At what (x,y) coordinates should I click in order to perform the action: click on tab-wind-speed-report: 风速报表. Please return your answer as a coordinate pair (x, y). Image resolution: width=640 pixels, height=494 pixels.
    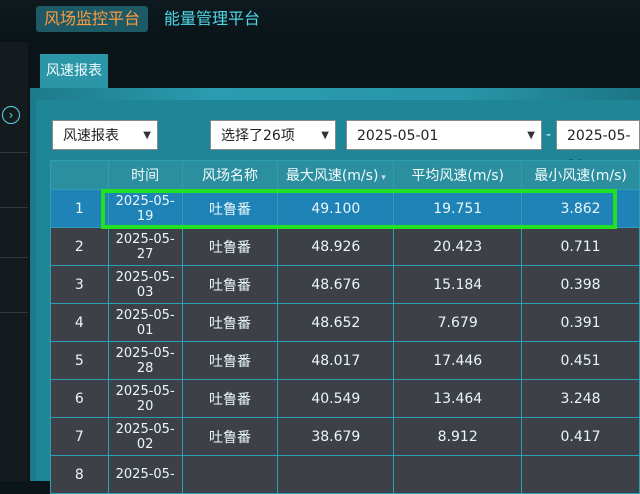
    Looking at the image, I should click on (74, 71).